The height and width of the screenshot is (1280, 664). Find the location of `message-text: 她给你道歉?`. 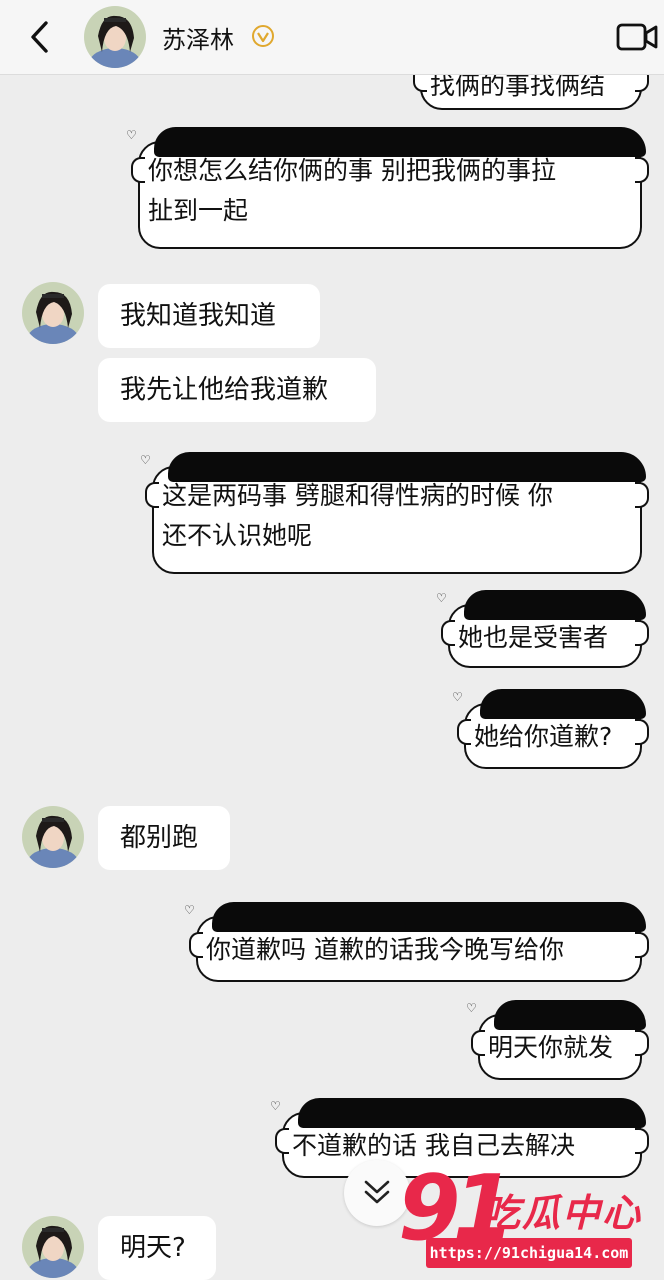

message-text: 她给你道歉? is located at coordinates (543, 736).